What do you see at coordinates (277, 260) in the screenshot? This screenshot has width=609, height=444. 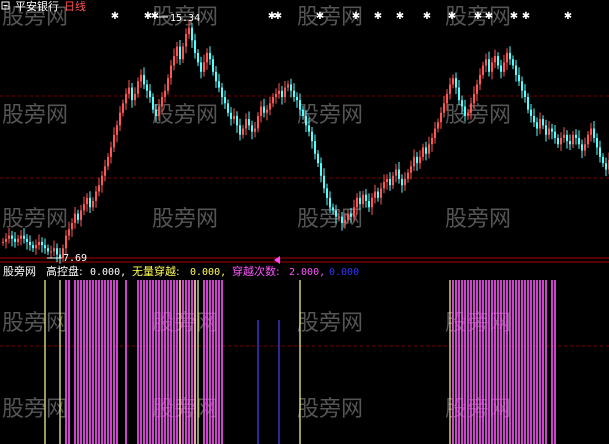 I see `cursor-arrow-icon` at bounding box center [277, 260].